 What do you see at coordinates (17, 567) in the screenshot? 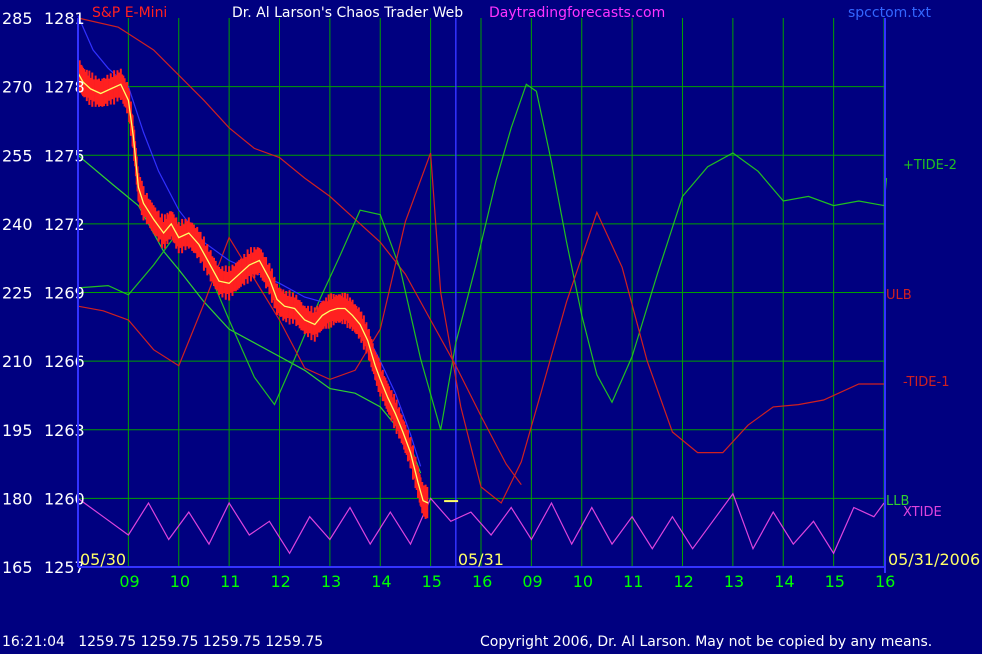
I see `left-index-tick: 165` at bounding box center [17, 567].